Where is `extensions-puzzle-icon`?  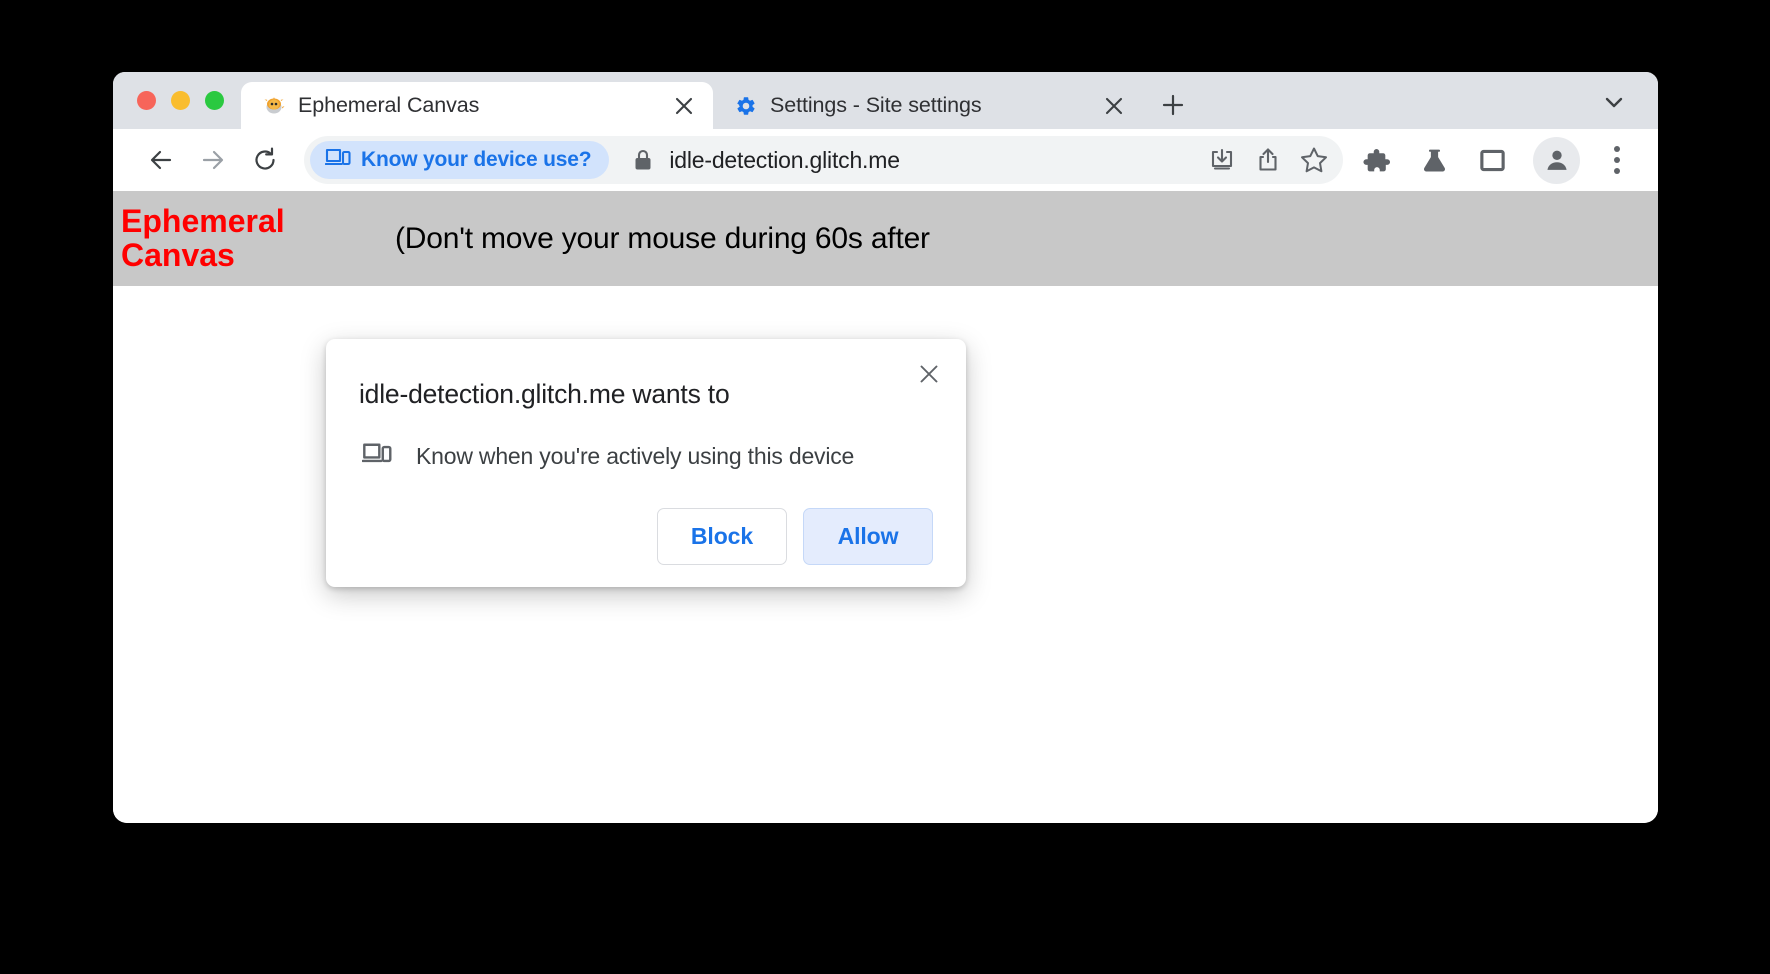
extensions-puzzle-icon is located at coordinates (1376, 160).